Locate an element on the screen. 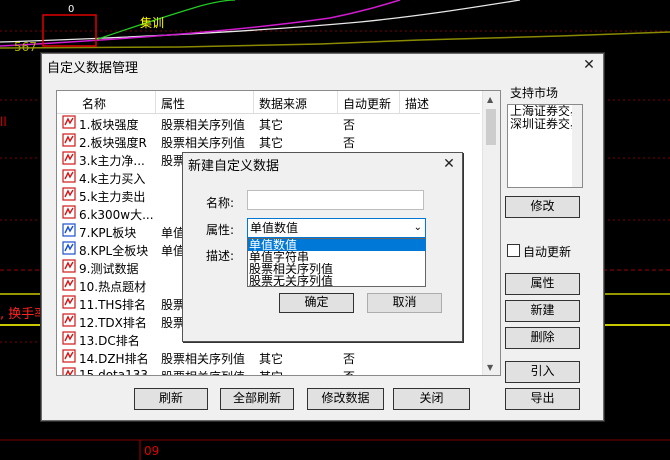  table-cell-name: 14.DZH排名 is located at coordinates (114, 359).